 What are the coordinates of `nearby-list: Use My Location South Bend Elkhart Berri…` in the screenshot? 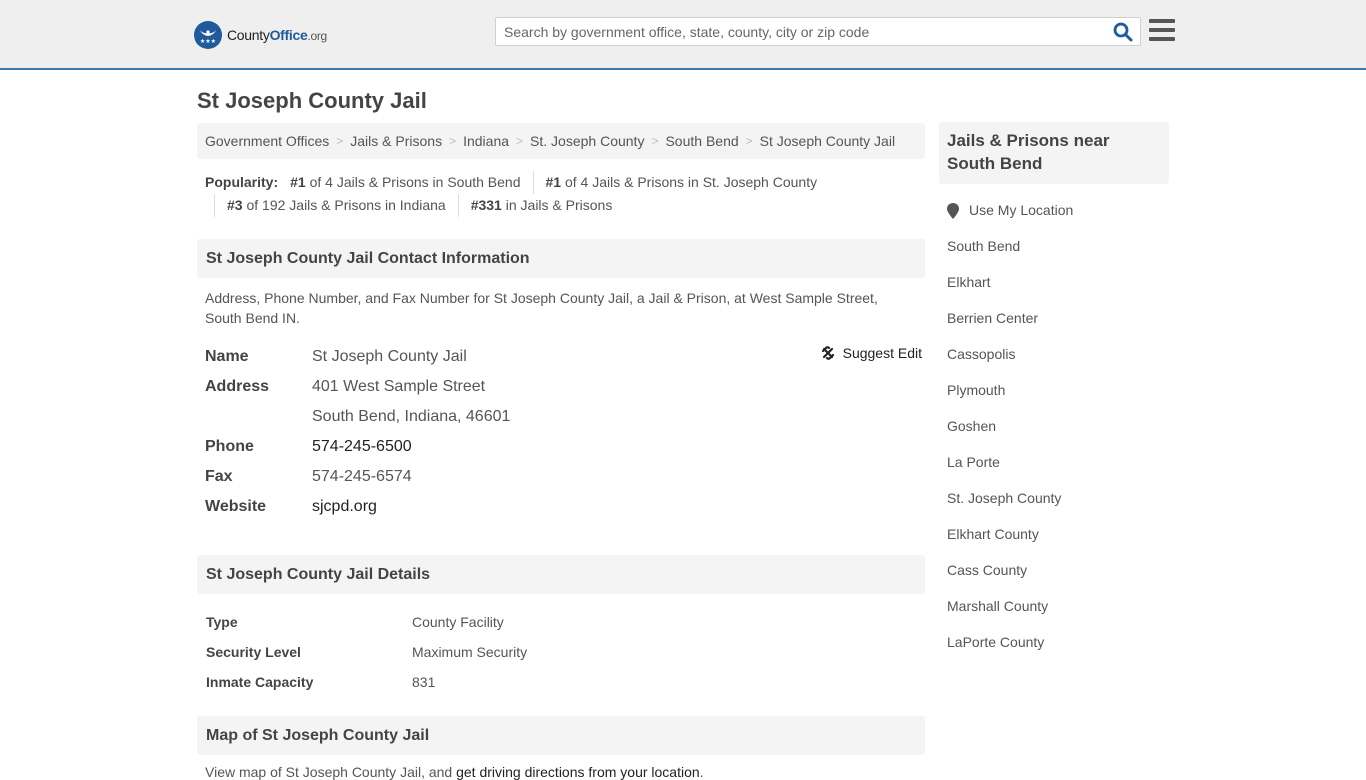 It's located at (1054, 427).